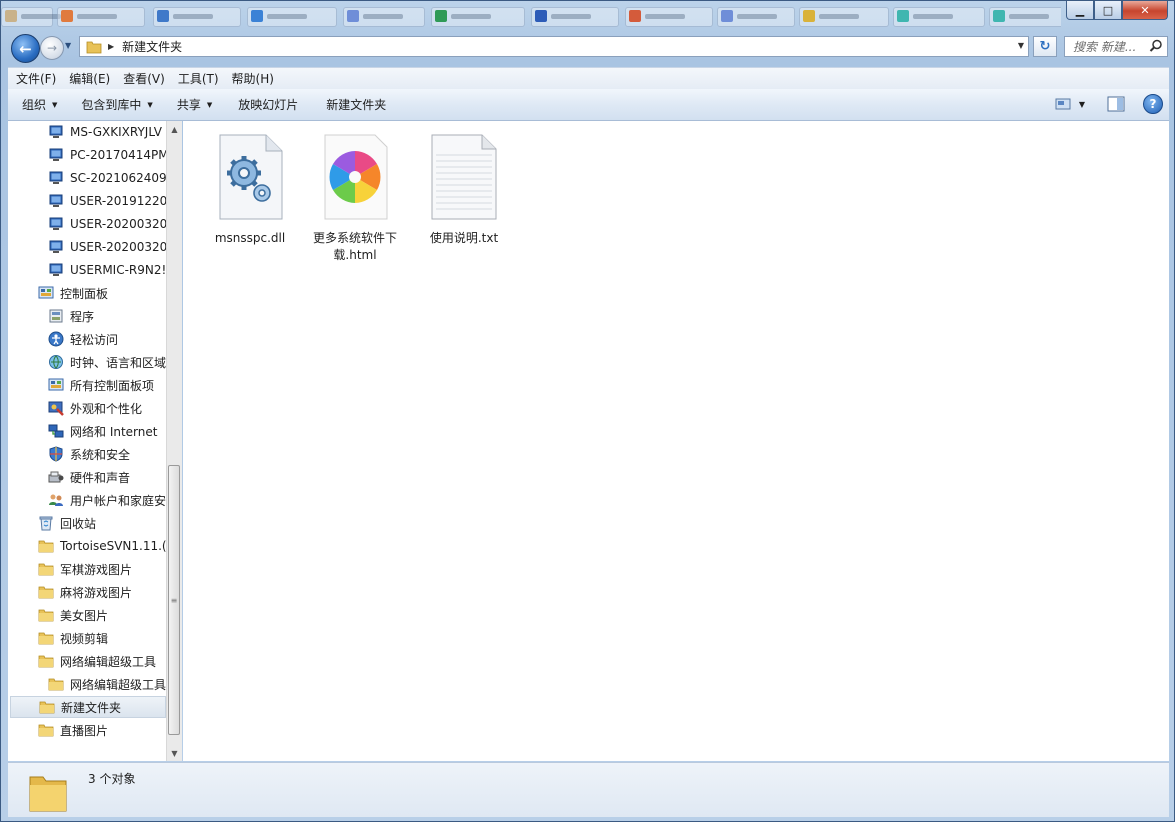  What do you see at coordinates (107, 201) in the screenshot?
I see `nav-item-computer: USER-20191220I` at bounding box center [107, 201].